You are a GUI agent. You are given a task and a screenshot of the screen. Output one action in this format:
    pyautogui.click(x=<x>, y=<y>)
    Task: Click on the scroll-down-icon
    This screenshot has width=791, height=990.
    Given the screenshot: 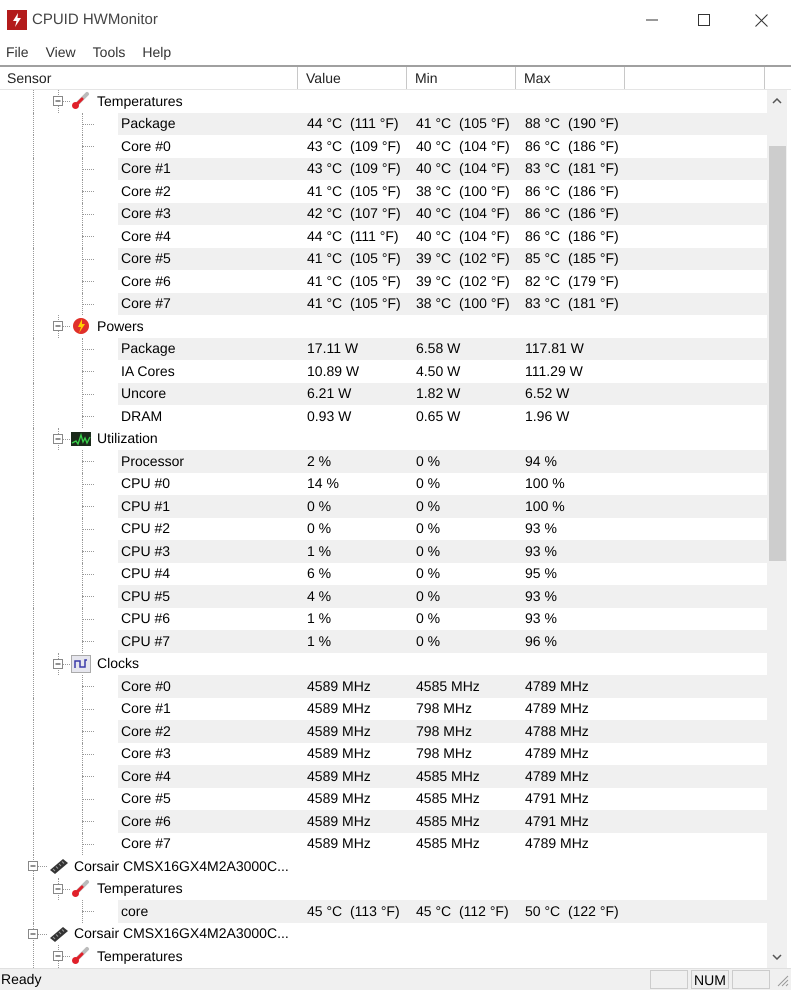 What is the action you would take?
    pyautogui.click(x=777, y=957)
    